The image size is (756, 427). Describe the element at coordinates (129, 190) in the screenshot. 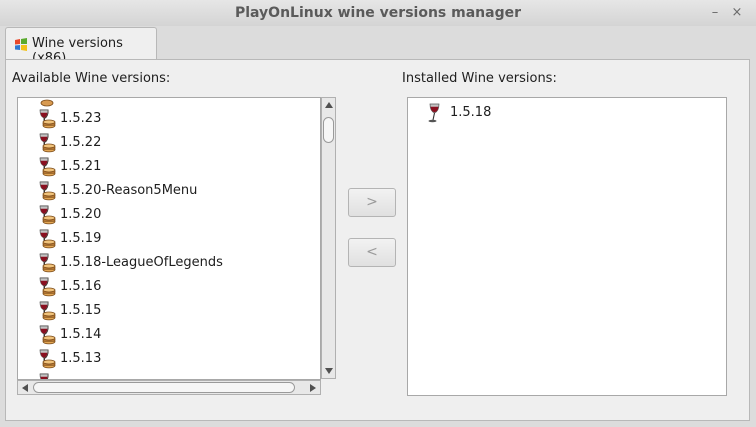

I see `list-item-label: 1.5.20-Reason5Menu` at that location.